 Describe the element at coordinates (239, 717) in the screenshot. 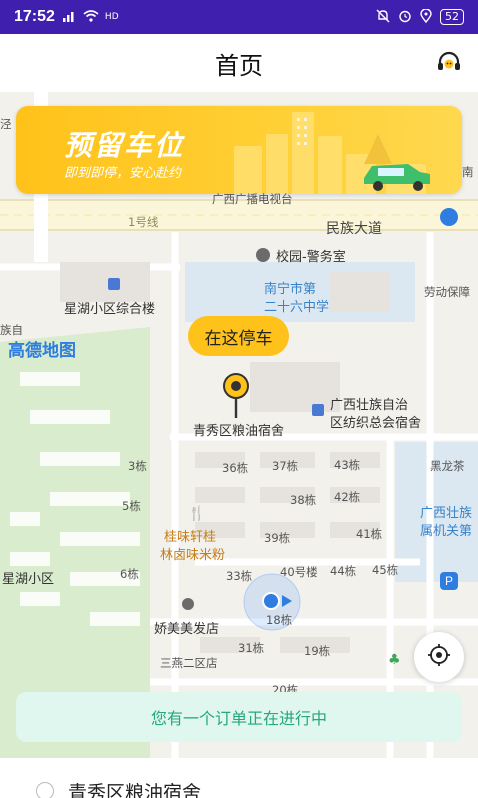

I see `order-in-progress-notice: 您有一个订单正在进行中` at that location.